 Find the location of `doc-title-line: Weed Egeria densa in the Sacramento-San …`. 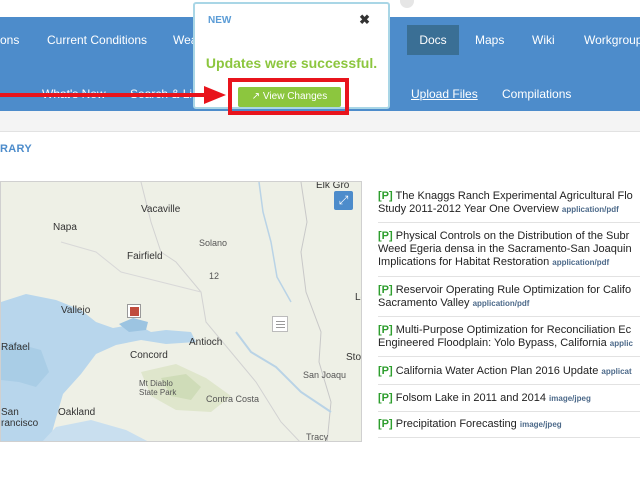

doc-title-line: Weed Egeria densa in the Sacramento-San … is located at coordinates (505, 249).